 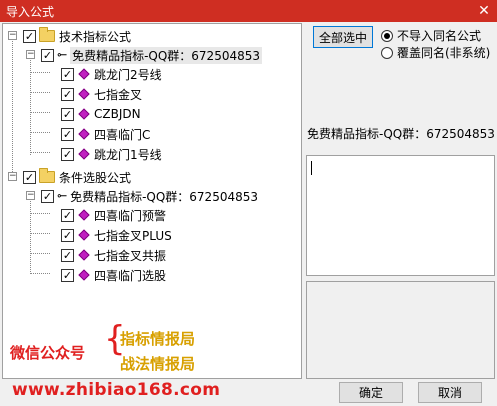 I want to click on tree-item: ✓ 七指金叉PLUS, so click(x=116, y=235).